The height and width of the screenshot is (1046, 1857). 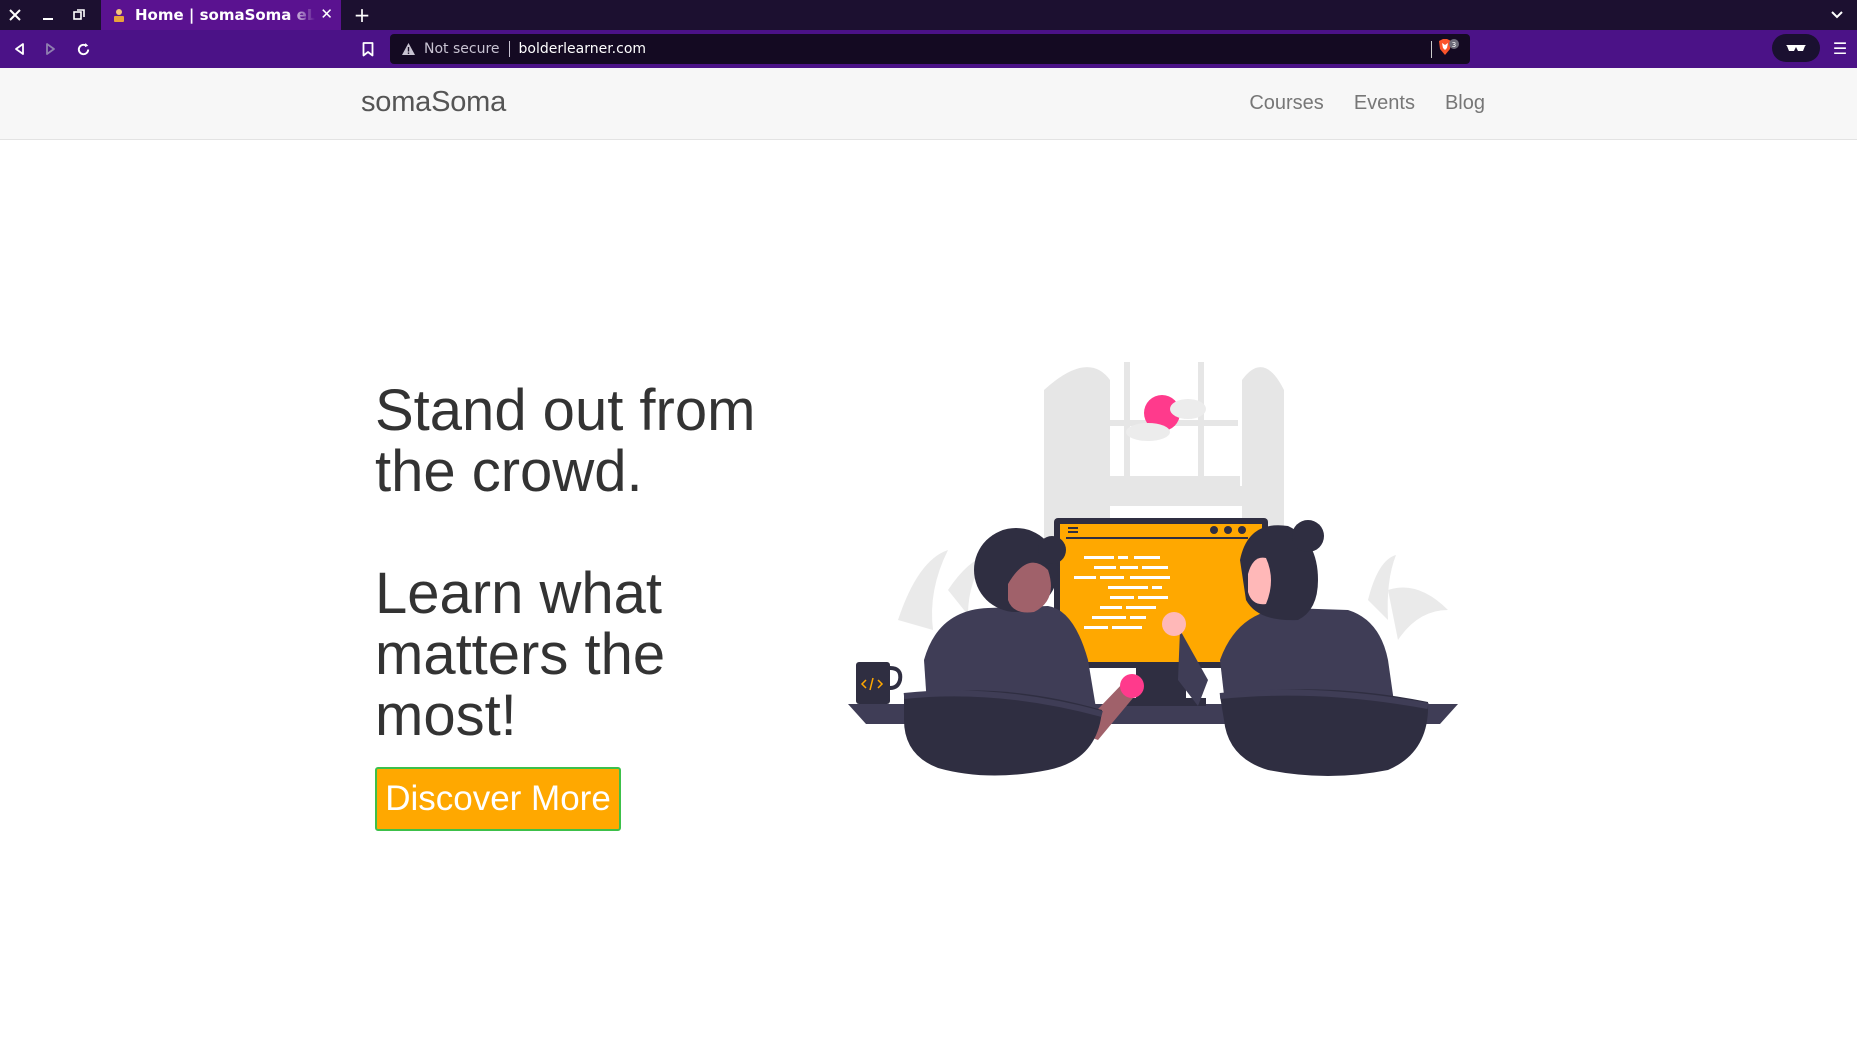 I want to click on restore-window-icon, so click(x=79, y=15).